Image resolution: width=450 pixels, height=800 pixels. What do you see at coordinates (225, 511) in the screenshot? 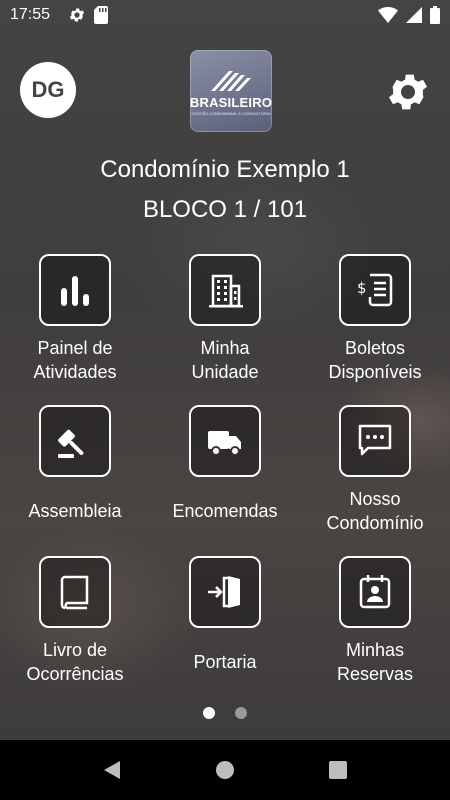
I see `menu-label: Encomendas` at bounding box center [225, 511].